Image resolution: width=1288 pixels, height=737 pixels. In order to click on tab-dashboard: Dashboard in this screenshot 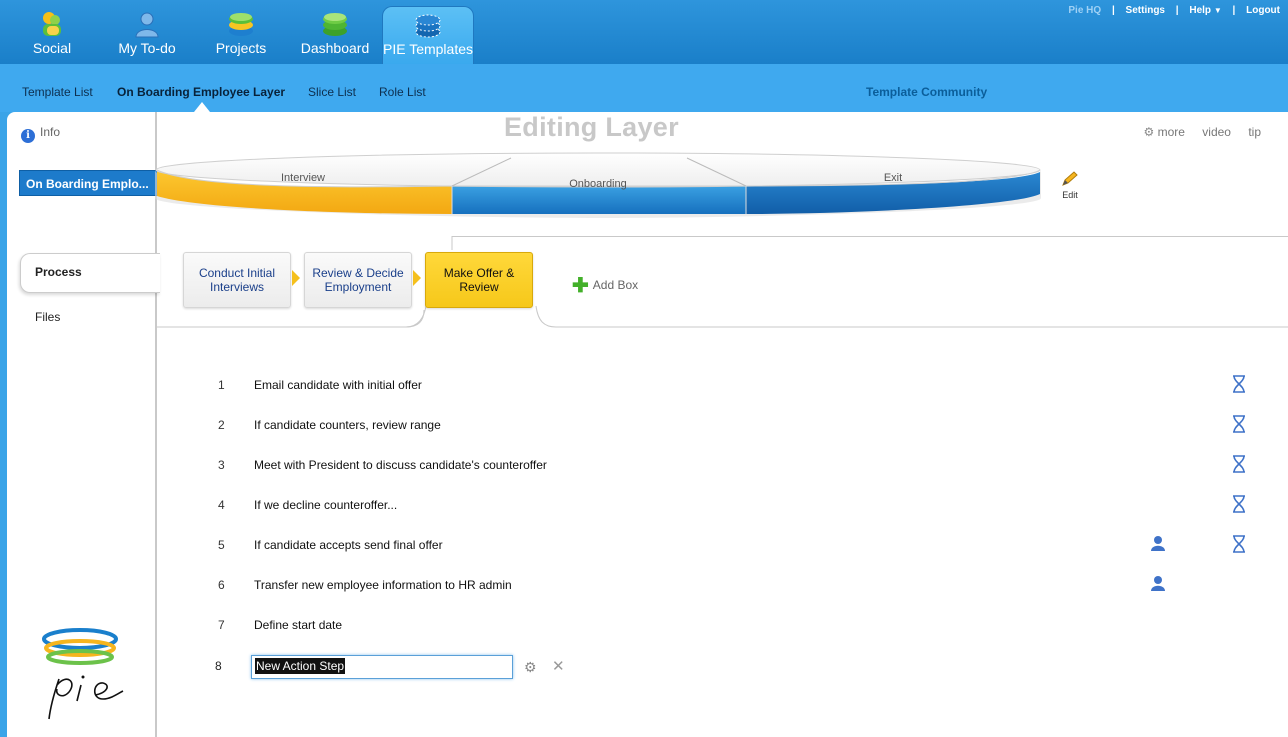, I will do `click(335, 35)`.